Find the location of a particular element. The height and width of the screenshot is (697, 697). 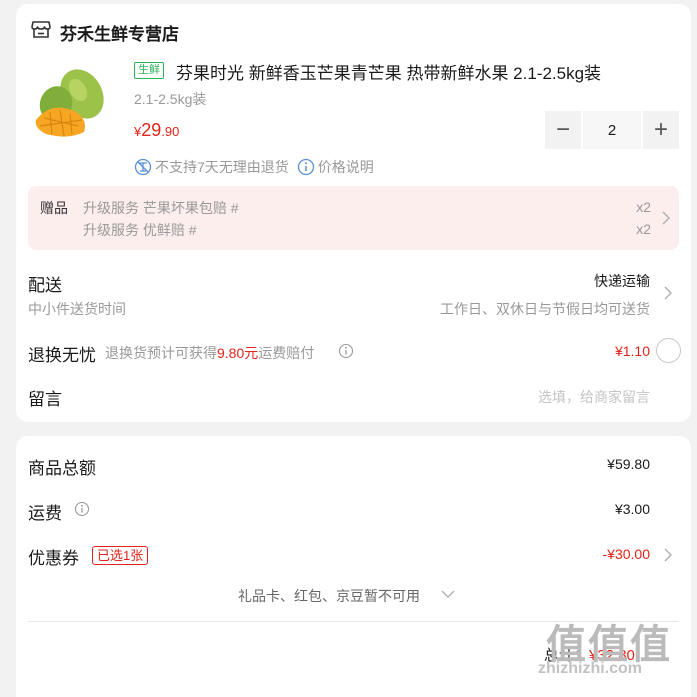

gift-panel: 赠品 升级服务 芒果坏果包赔 # 升级服务 优鲜赔 # x2 x2 is located at coordinates (353, 218).